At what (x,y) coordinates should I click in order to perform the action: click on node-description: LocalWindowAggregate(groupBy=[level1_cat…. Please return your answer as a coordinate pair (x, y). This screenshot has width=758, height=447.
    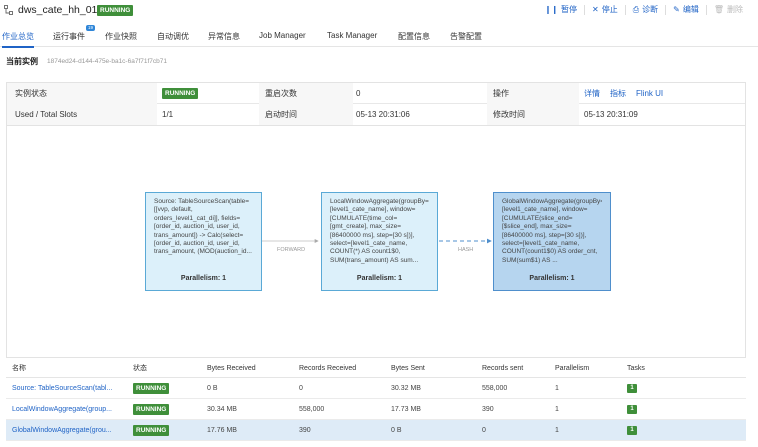
    Looking at the image, I should click on (379, 231).